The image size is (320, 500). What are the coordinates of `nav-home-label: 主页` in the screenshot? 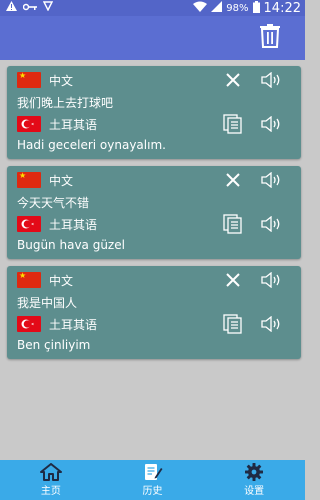 It's located at (50, 491).